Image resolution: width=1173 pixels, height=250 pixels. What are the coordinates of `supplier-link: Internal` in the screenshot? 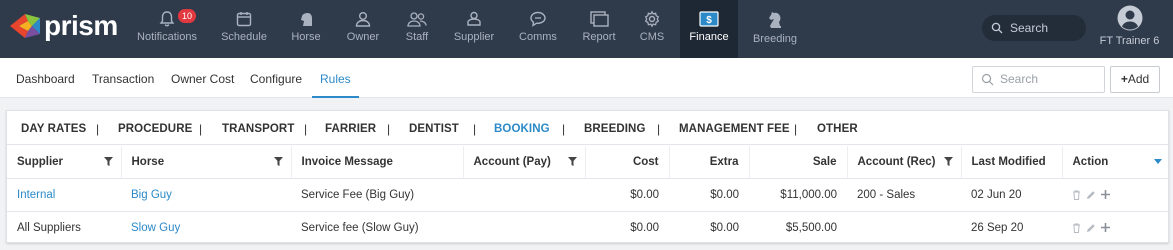 It's located at (36, 195).